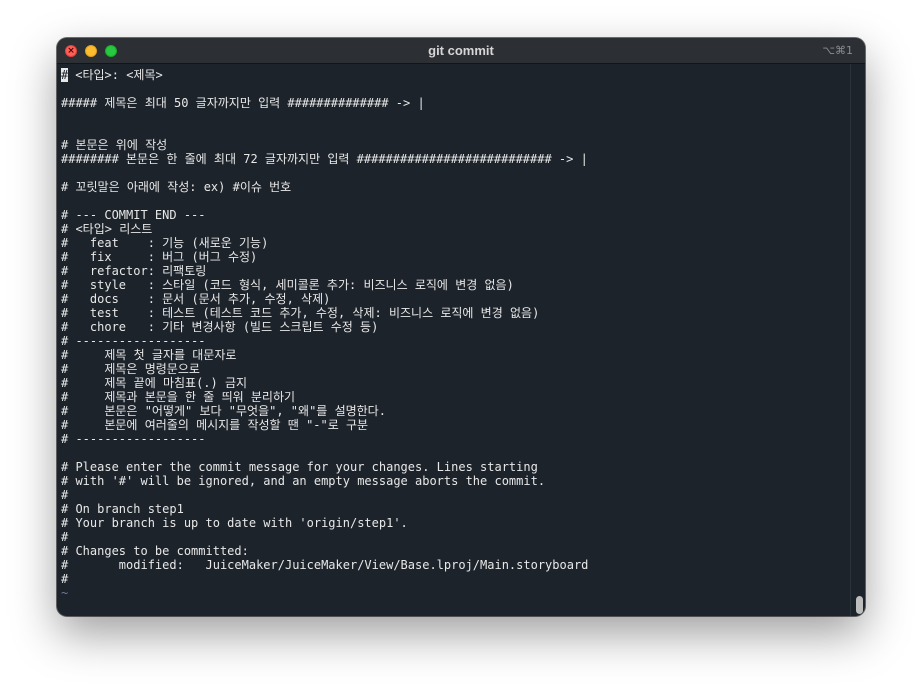  What do you see at coordinates (220, 327) in the screenshot?
I see `terminal-line: # chore : 기타 변경사항 (빌드 스크립트 수정 등)` at bounding box center [220, 327].